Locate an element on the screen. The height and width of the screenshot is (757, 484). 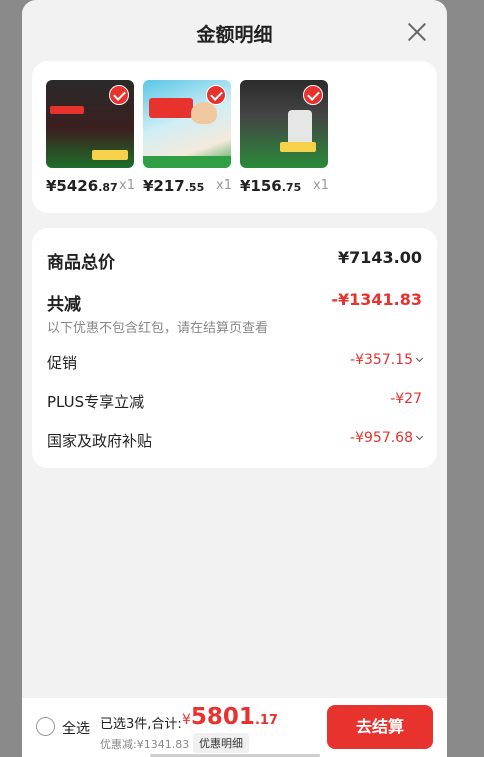
subsidy-label: 国家及政府补贴 is located at coordinates (100, 441).